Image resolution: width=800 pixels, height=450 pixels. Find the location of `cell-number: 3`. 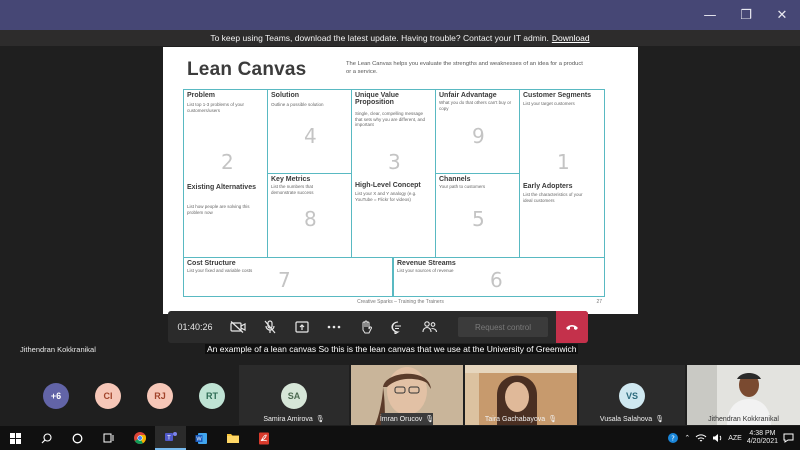

cell-number: 3 is located at coordinates (394, 162).